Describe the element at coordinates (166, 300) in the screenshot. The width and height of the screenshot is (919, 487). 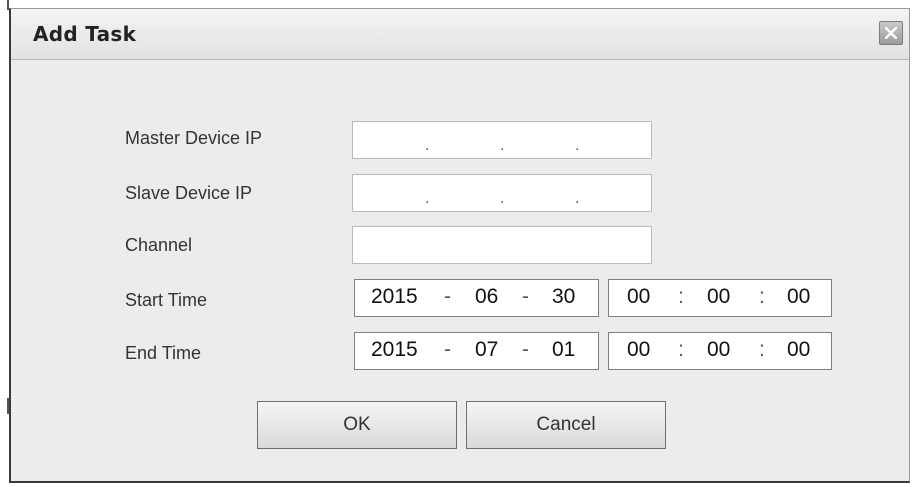
I see `start-time-label: Start Time` at that location.